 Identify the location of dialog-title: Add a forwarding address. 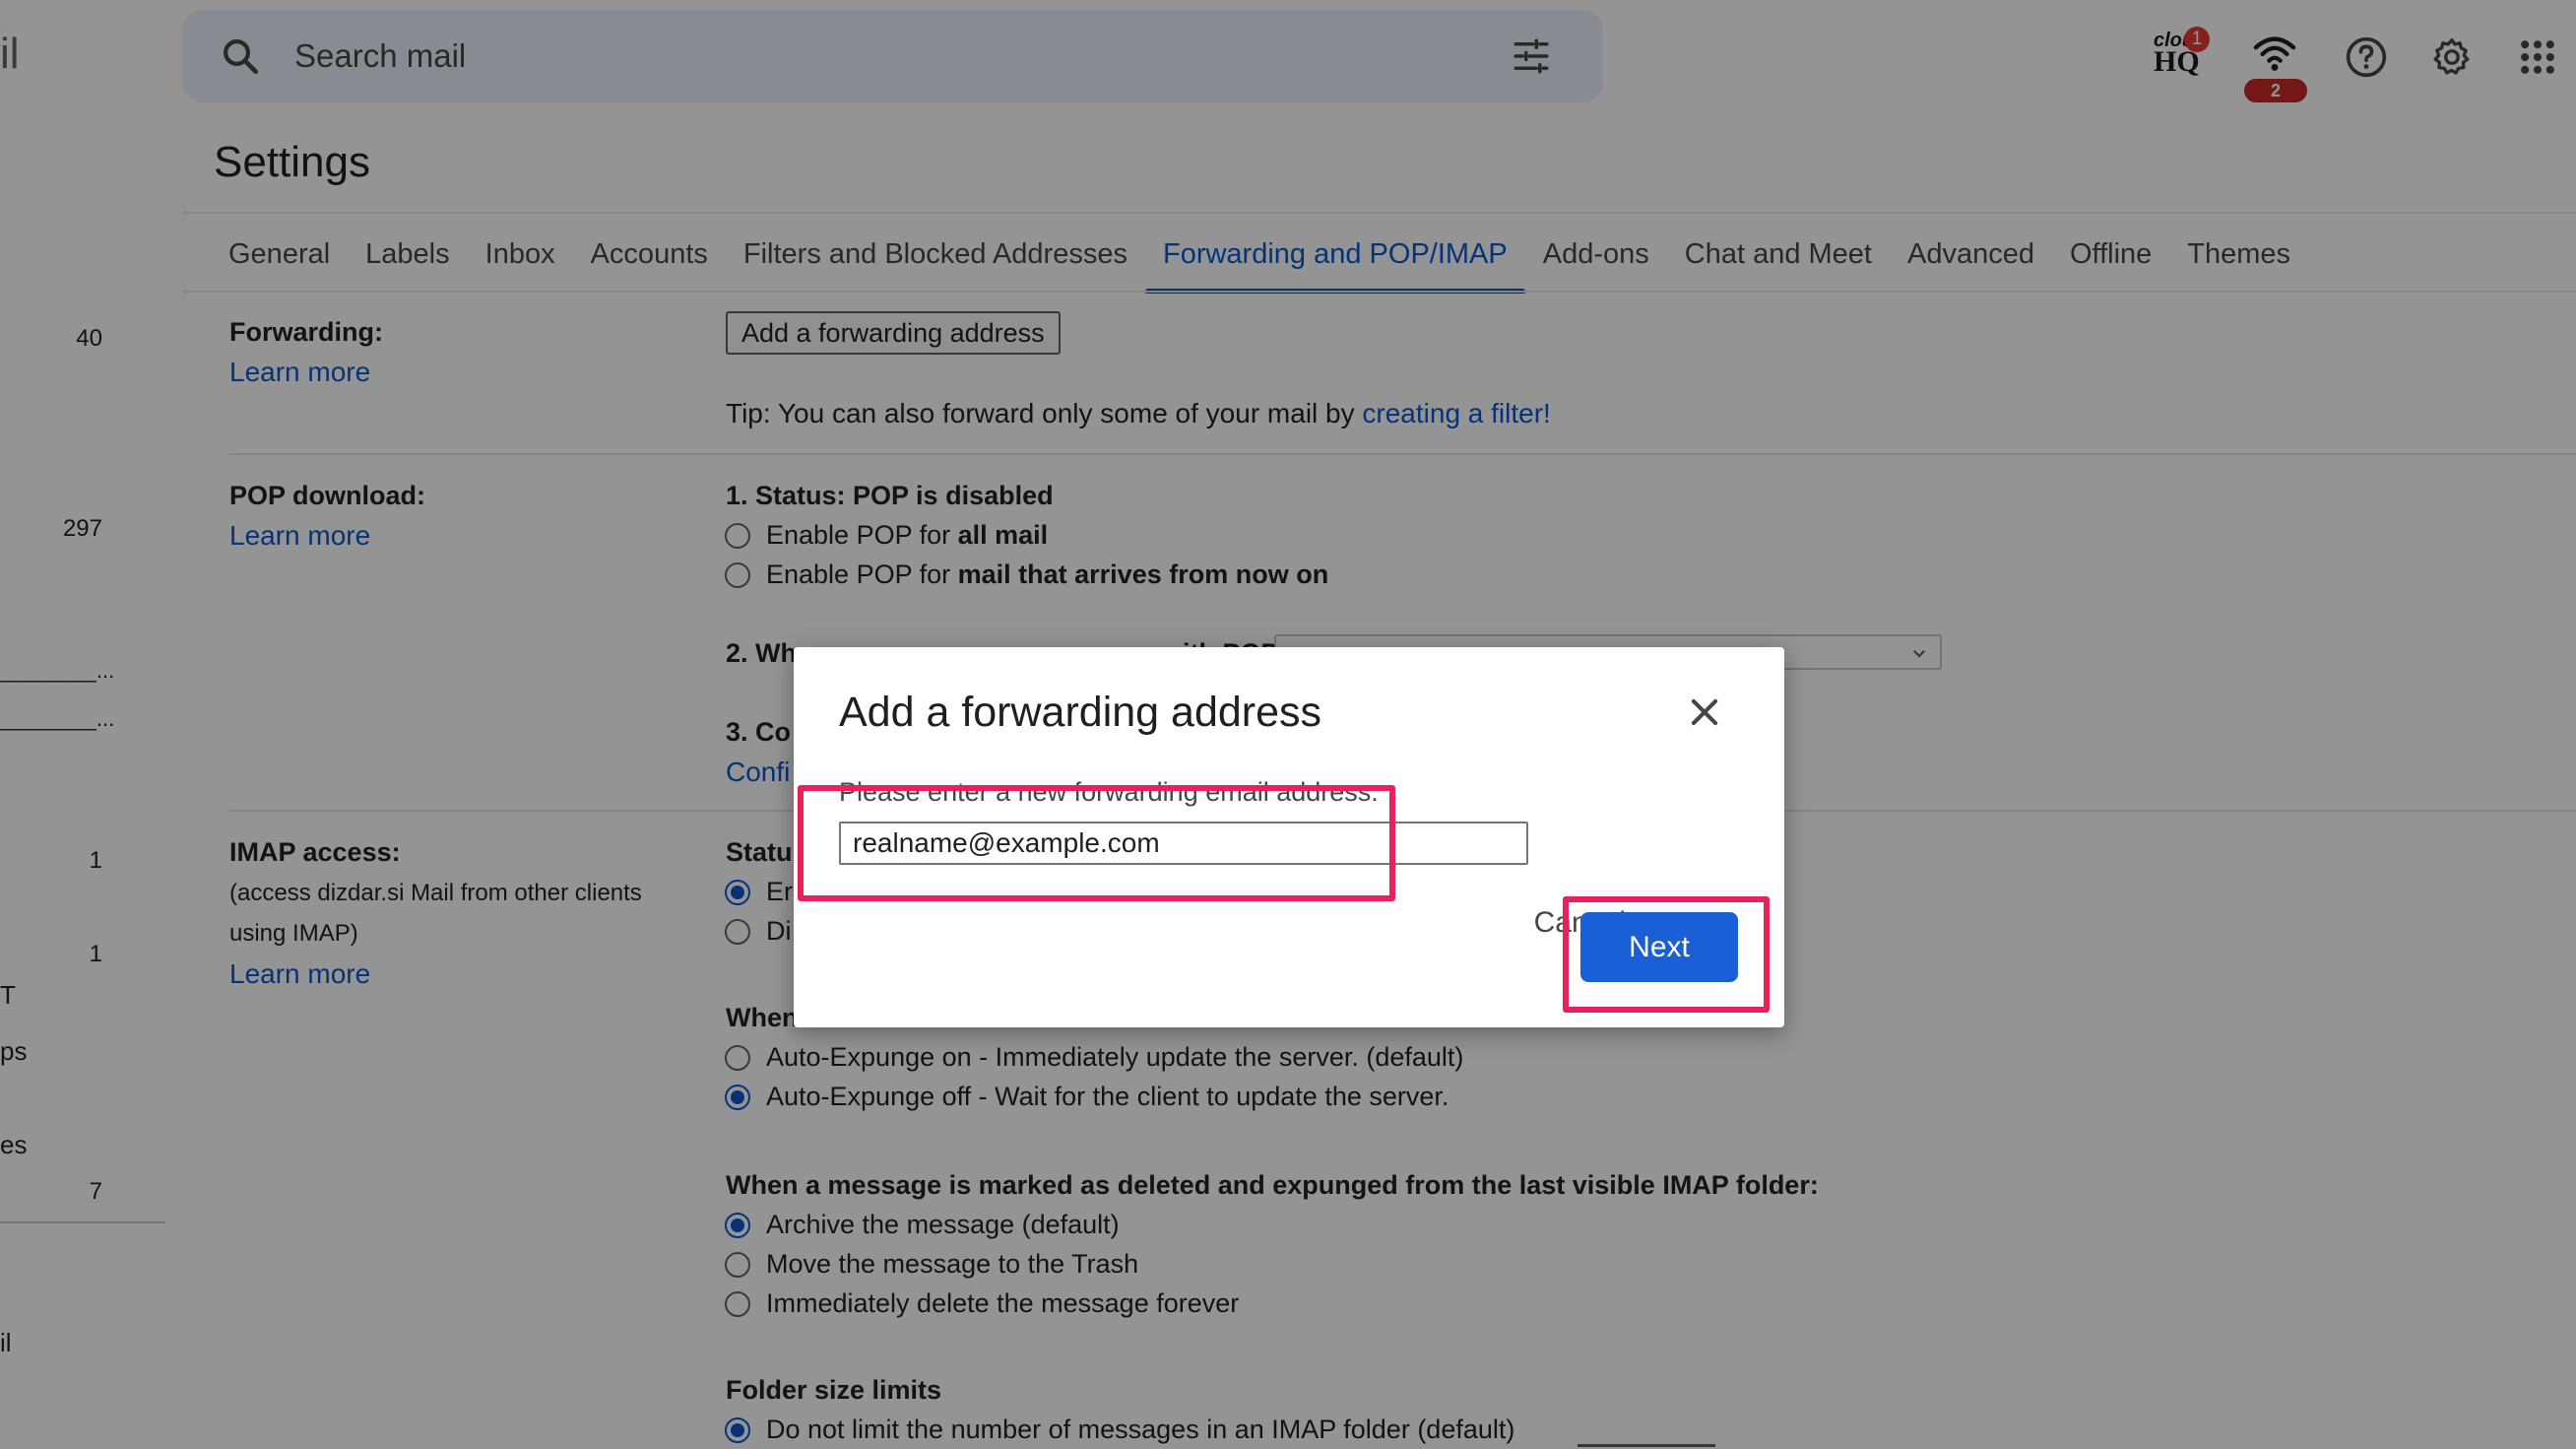
(1080, 712).